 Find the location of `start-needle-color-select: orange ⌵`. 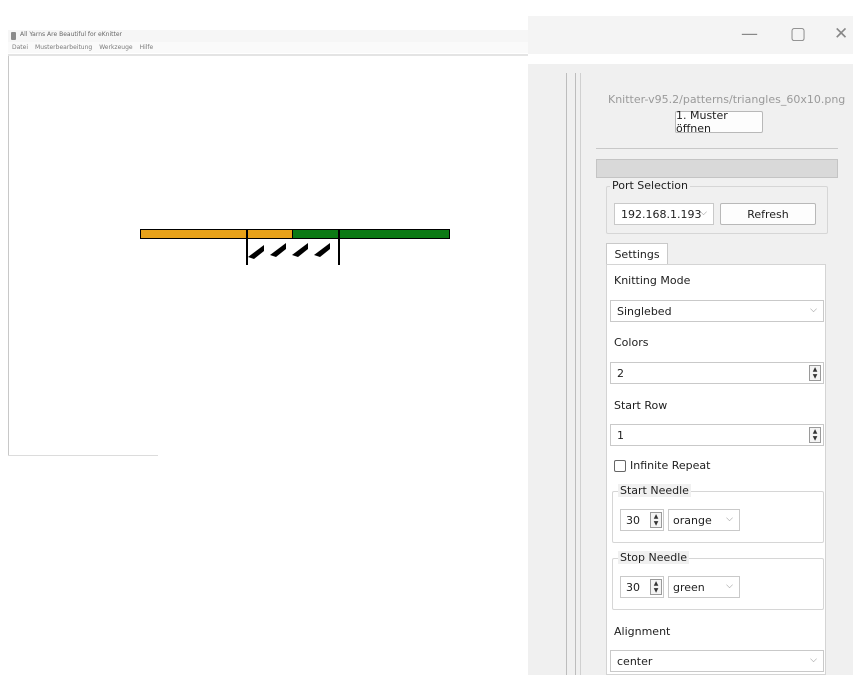

start-needle-color-select: orange ⌵ is located at coordinates (704, 520).